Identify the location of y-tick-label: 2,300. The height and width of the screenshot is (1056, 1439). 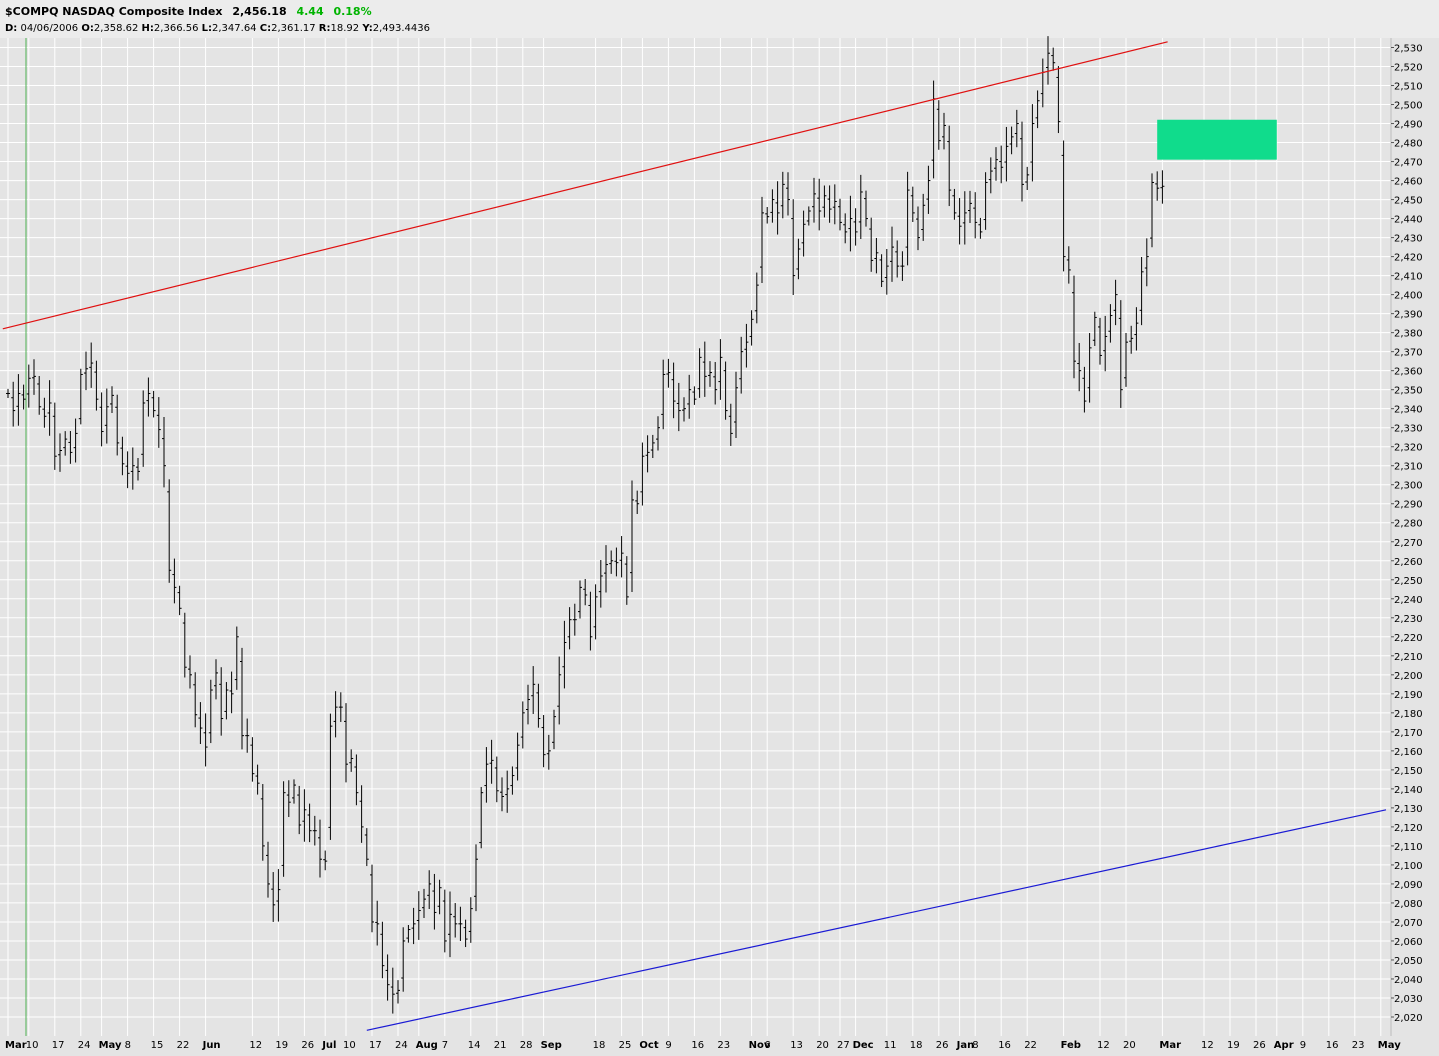
(1408, 486).